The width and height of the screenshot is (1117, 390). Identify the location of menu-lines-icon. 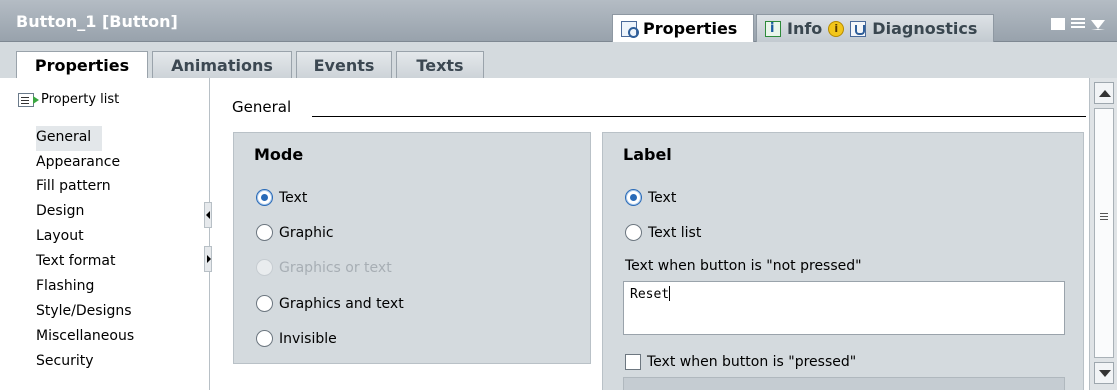
(1078, 24).